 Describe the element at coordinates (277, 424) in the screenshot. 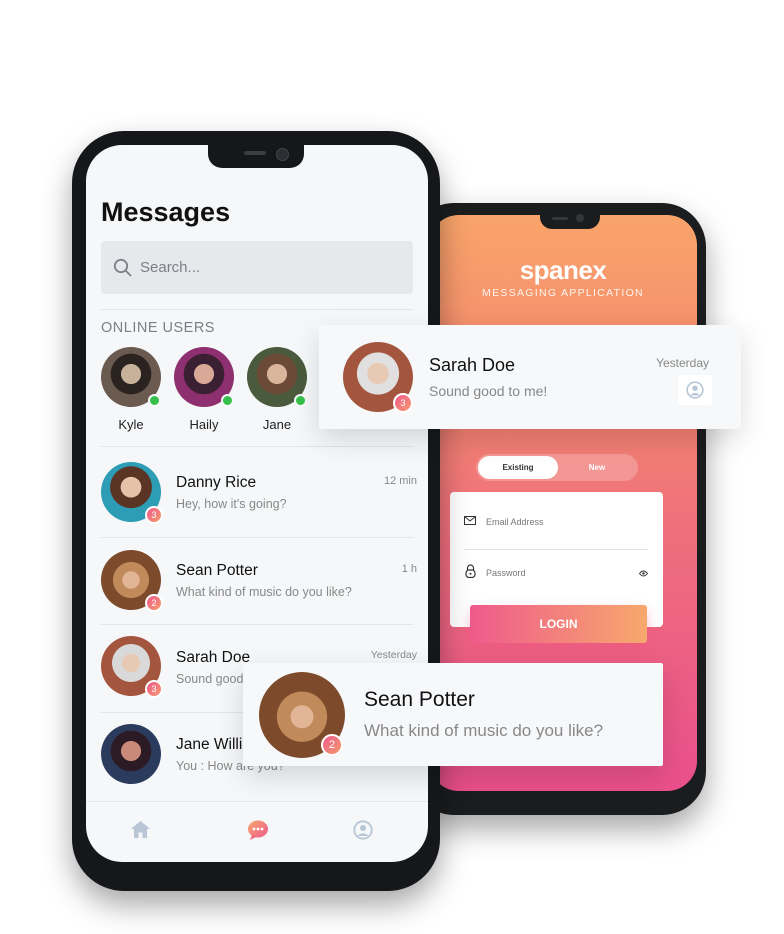

I see `online-user-name: Jane` at that location.